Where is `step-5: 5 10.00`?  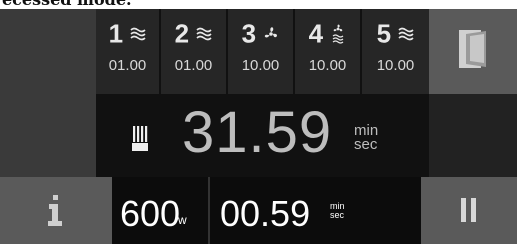
step-5: 5 10.00 is located at coordinates (395, 51).